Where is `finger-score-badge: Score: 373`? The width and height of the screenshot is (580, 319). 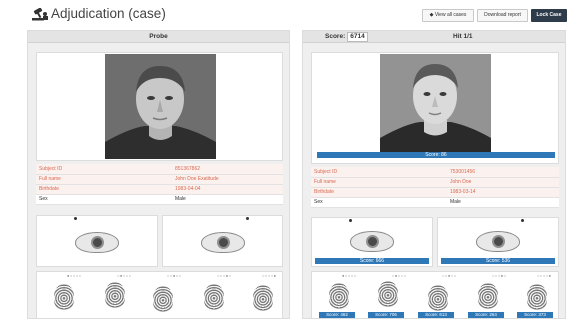
finger-score-badge: Score: 373 is located at coordinates (535, 315).